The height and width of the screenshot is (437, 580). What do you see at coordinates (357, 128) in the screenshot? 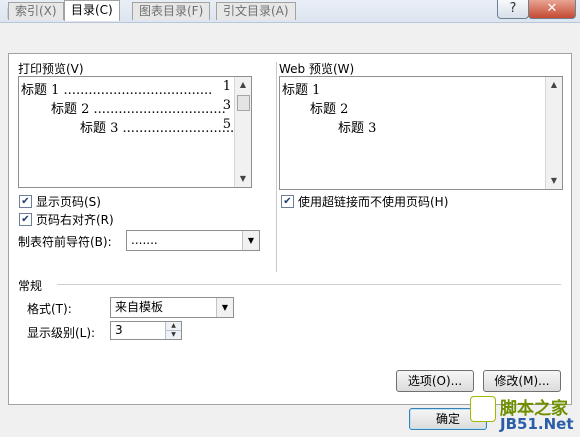
I see `web-preview-line: 标题 3` at bounding box center [357, 128].